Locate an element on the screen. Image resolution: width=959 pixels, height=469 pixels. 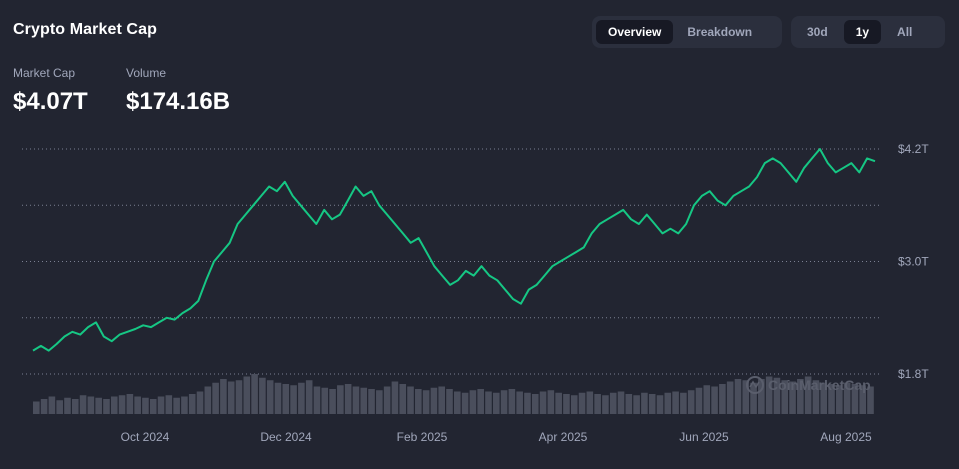
range-30d-button: 30d is located at coordinates (817, 32).